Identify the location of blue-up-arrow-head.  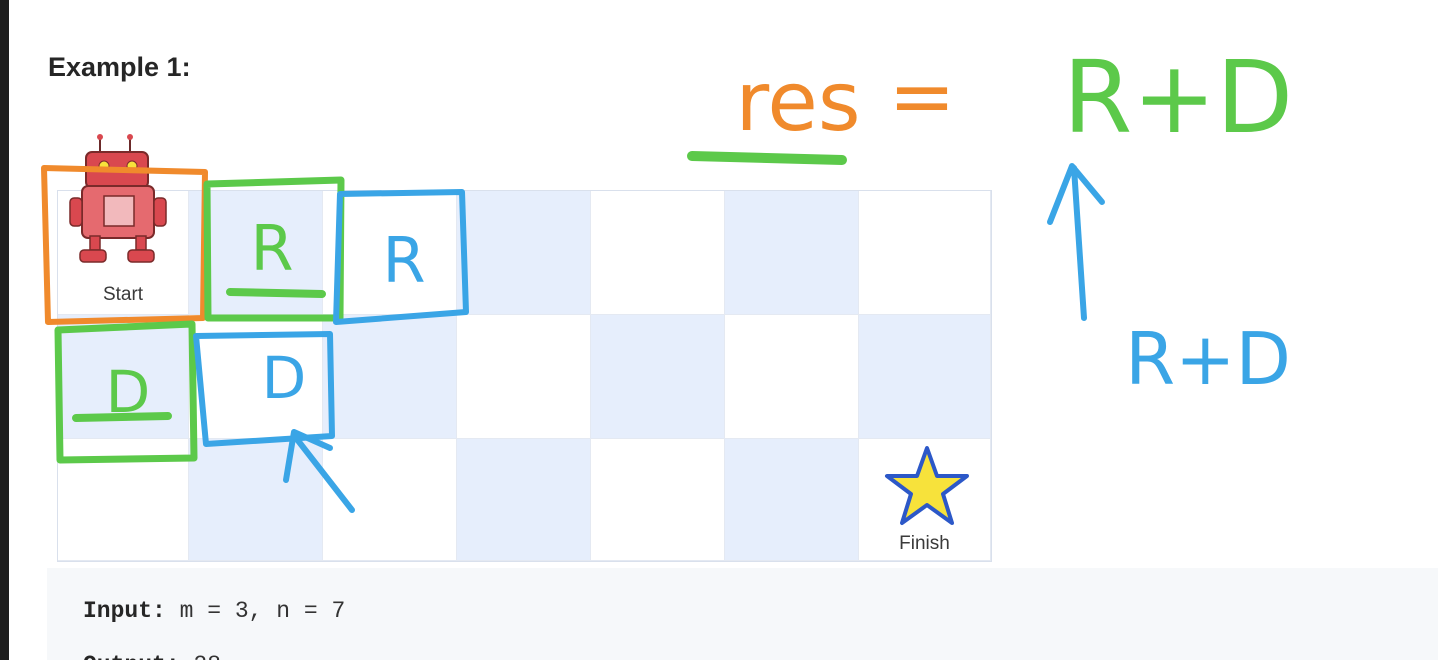
(1076, 194).